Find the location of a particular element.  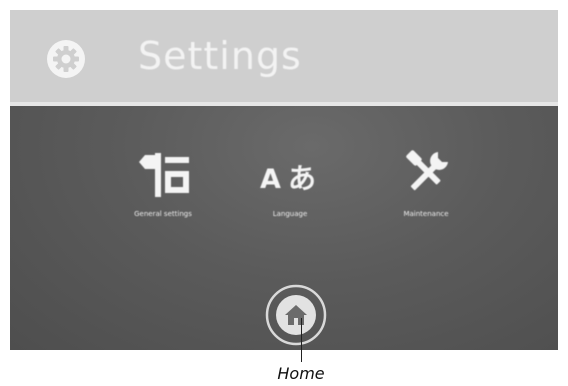

menu-item-label: General settings is located at coordinates (163, 214).